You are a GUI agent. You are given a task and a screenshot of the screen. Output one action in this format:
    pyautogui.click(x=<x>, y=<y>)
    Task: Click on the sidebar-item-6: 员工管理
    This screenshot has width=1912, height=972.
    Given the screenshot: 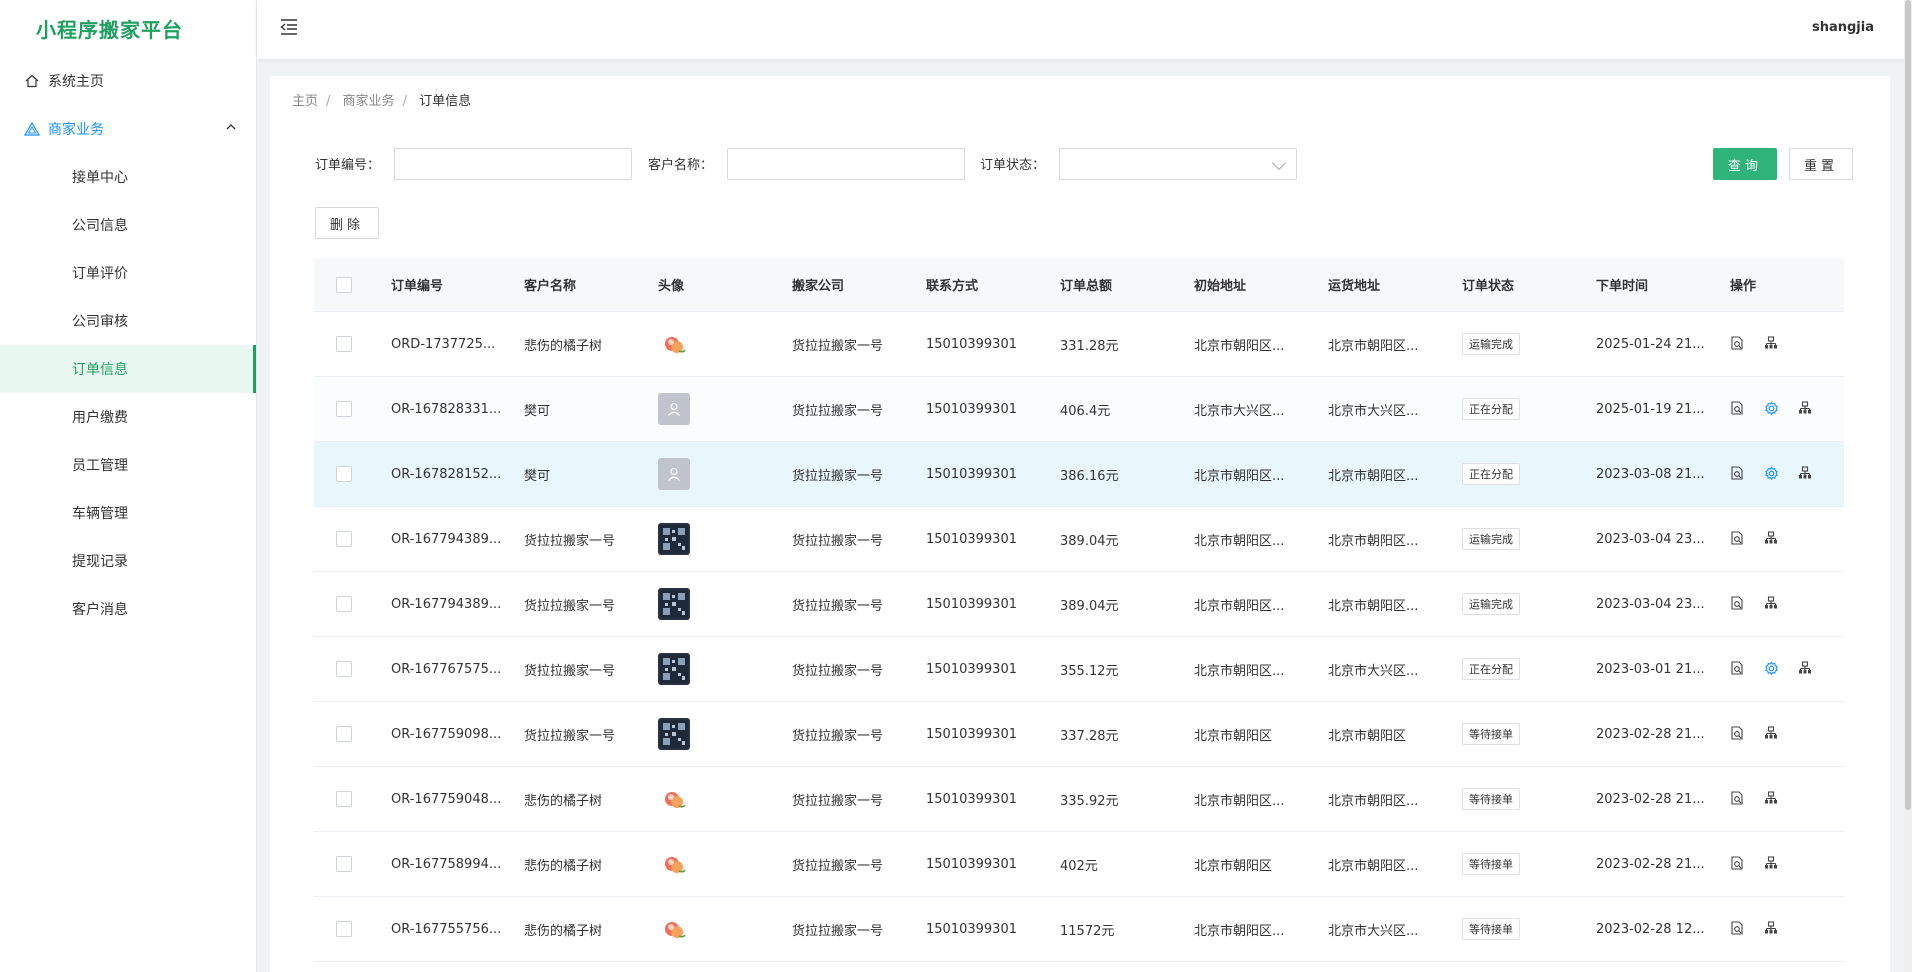 What is the action you would take?
    pyautogui.click(x=128, y=465)
    